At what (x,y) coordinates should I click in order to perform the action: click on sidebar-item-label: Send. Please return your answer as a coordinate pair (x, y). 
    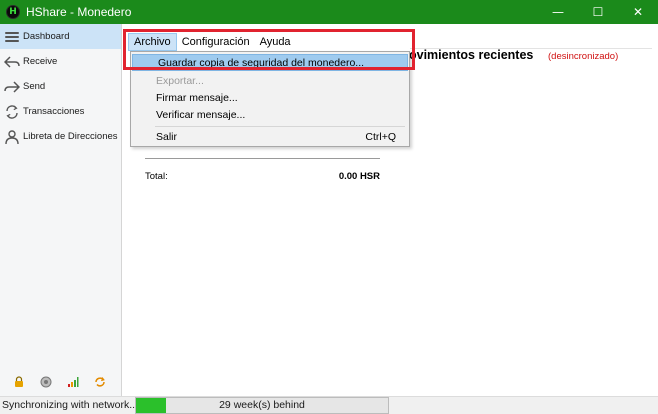
    Looking at the image, I should click on (34, 86).